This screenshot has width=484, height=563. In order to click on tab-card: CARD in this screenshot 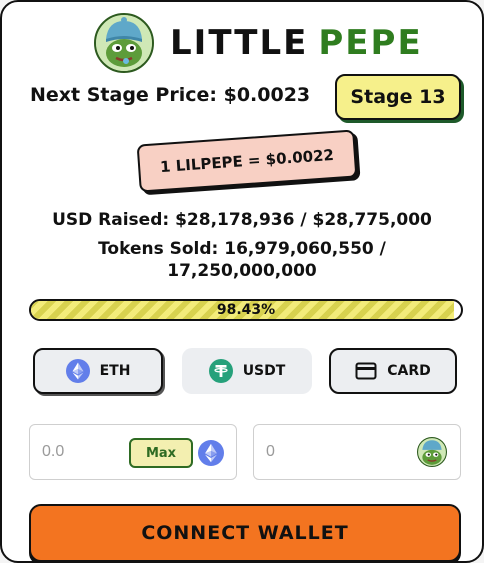, I will do `click(393, 371)`.